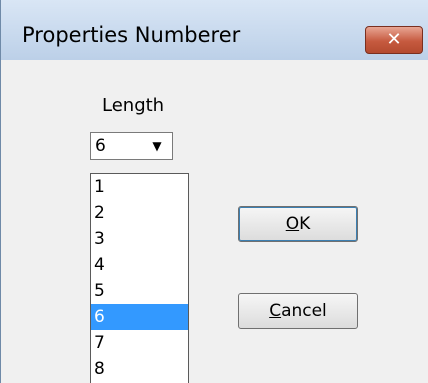 The height and width of the screenshot is (383, 428). Describe the element at coordinates (139, 291) in the screenshot. I see `list-item: 5` at that location.